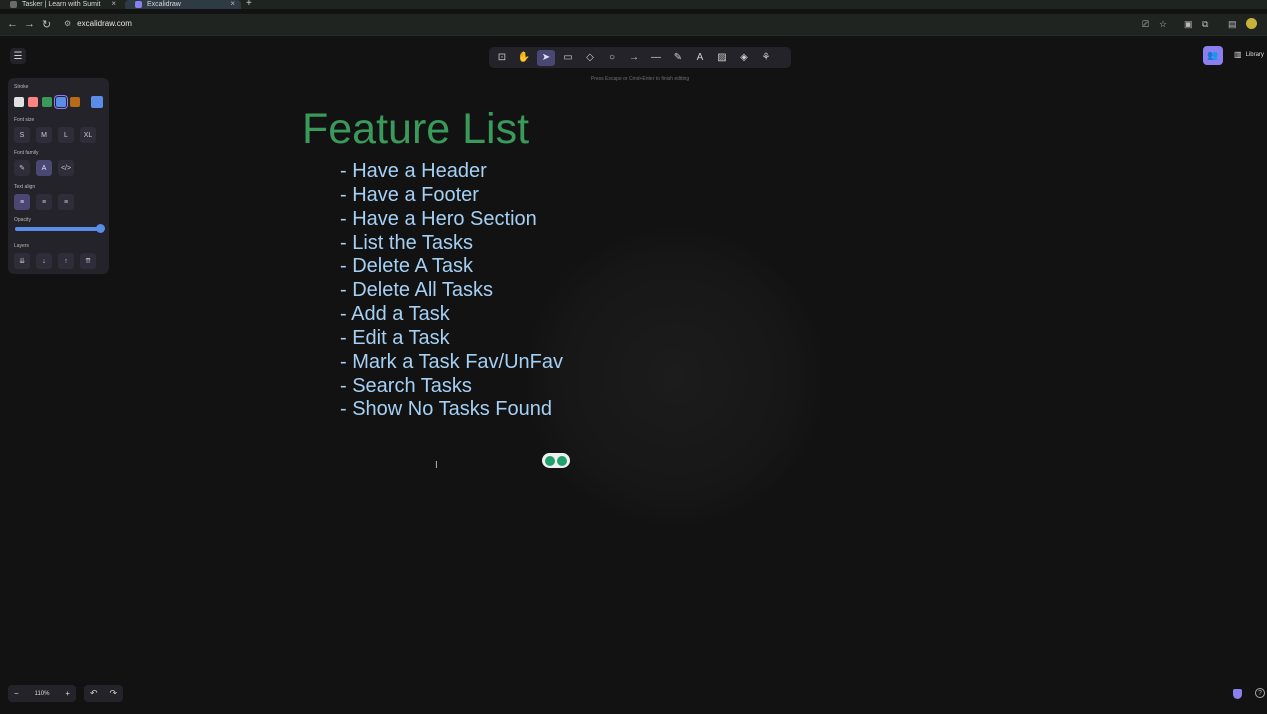 The image size is (1267, 714). I want to click on main-menu-button: ☰, so click(18, 56).